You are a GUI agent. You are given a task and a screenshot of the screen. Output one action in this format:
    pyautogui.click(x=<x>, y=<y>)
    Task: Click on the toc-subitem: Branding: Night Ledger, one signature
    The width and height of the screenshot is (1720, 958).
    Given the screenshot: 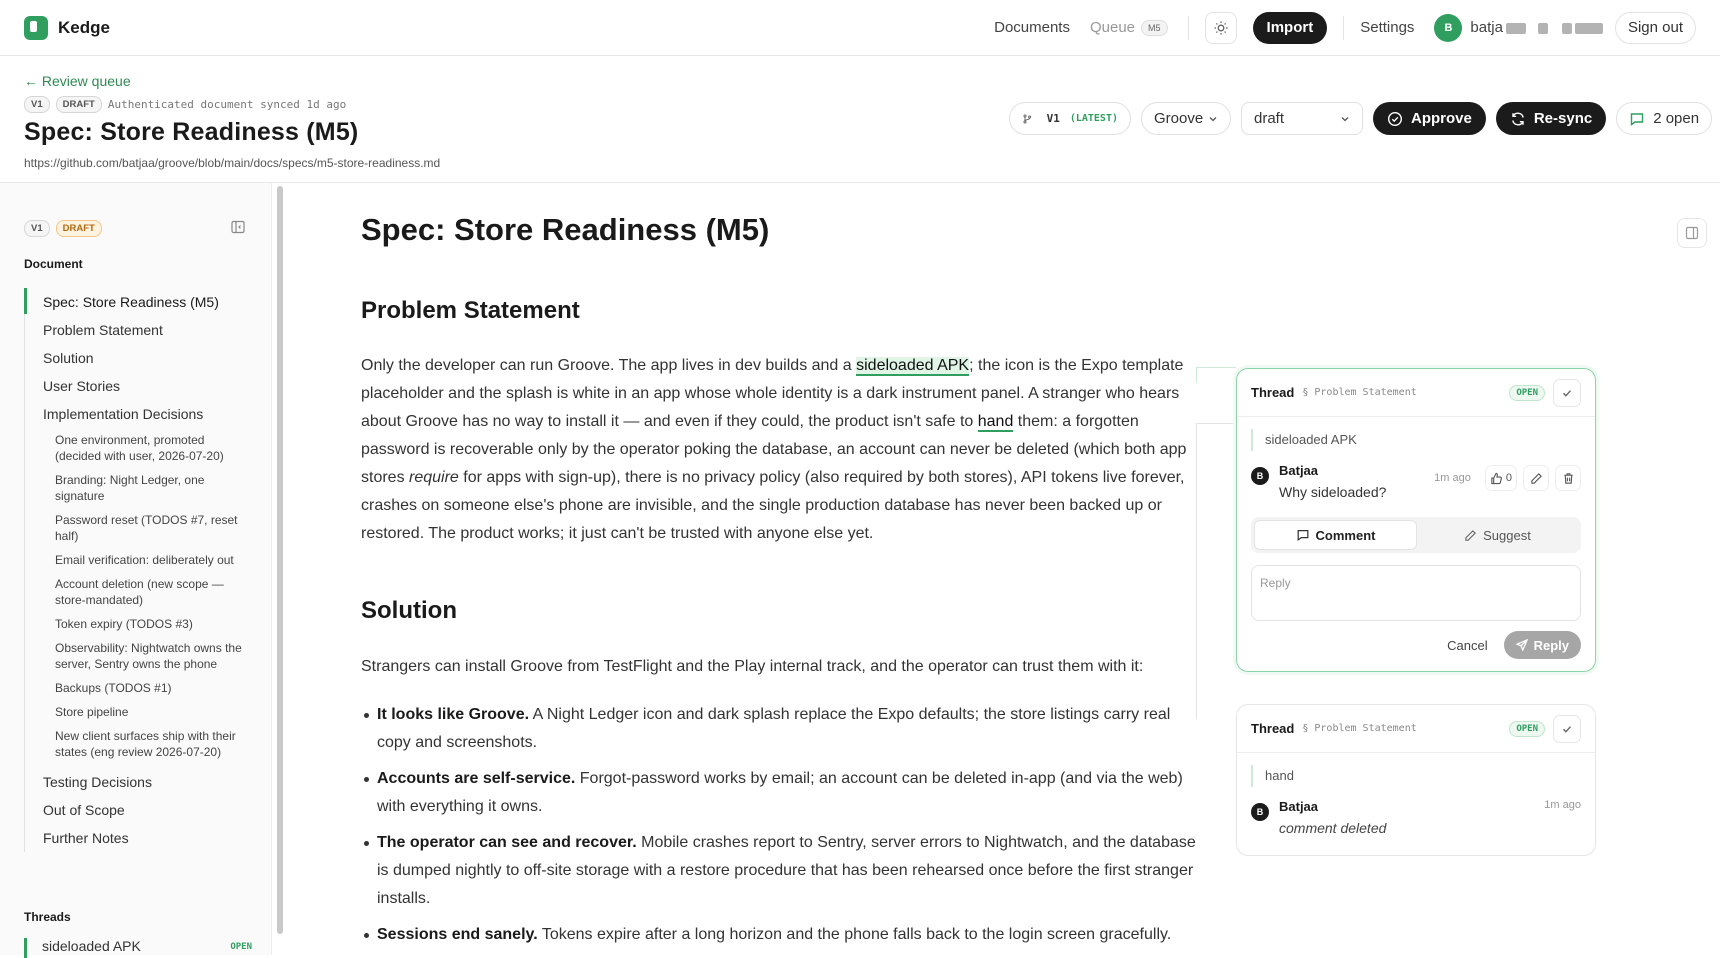 What is the action you would take?
    pyautogui.click(x=138, y=488)
    